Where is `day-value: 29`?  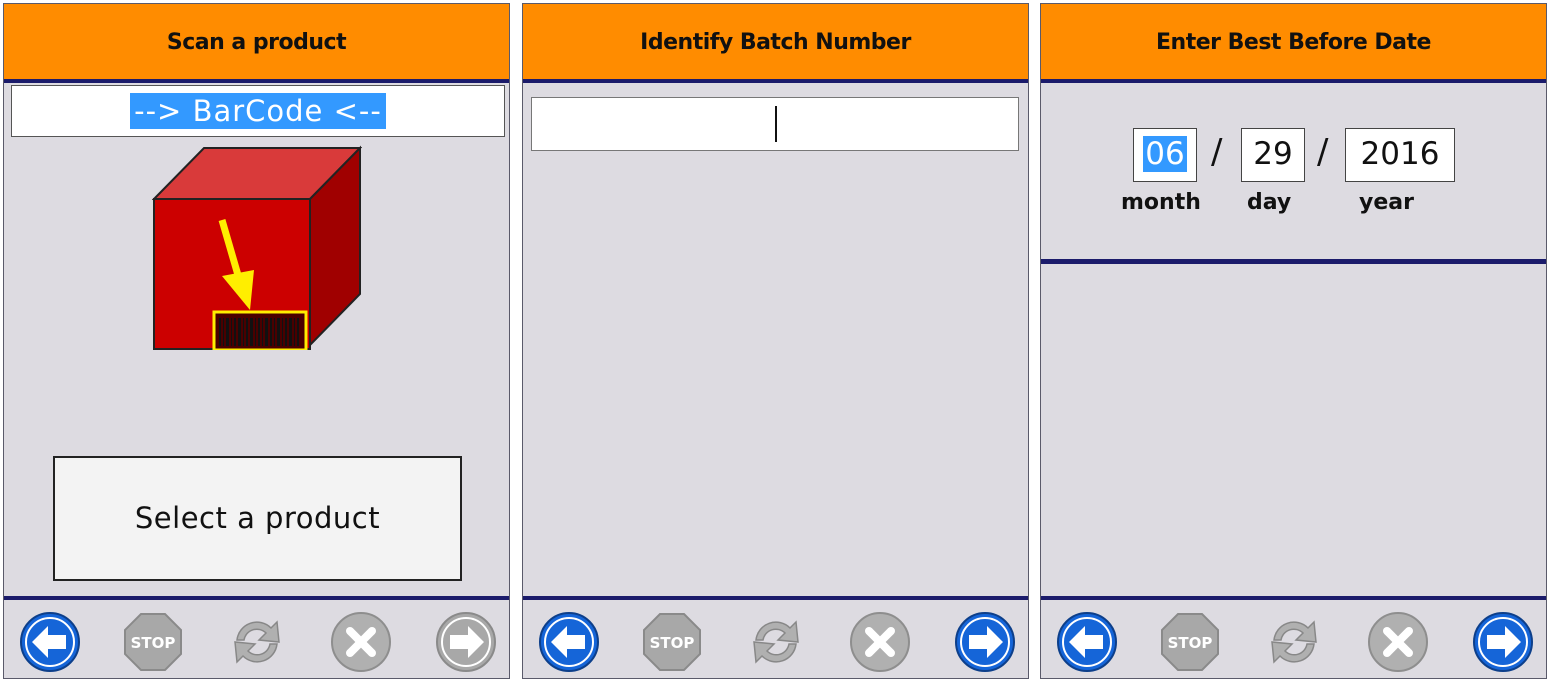 day-value: 29 is located at coordinates (1273, 154).